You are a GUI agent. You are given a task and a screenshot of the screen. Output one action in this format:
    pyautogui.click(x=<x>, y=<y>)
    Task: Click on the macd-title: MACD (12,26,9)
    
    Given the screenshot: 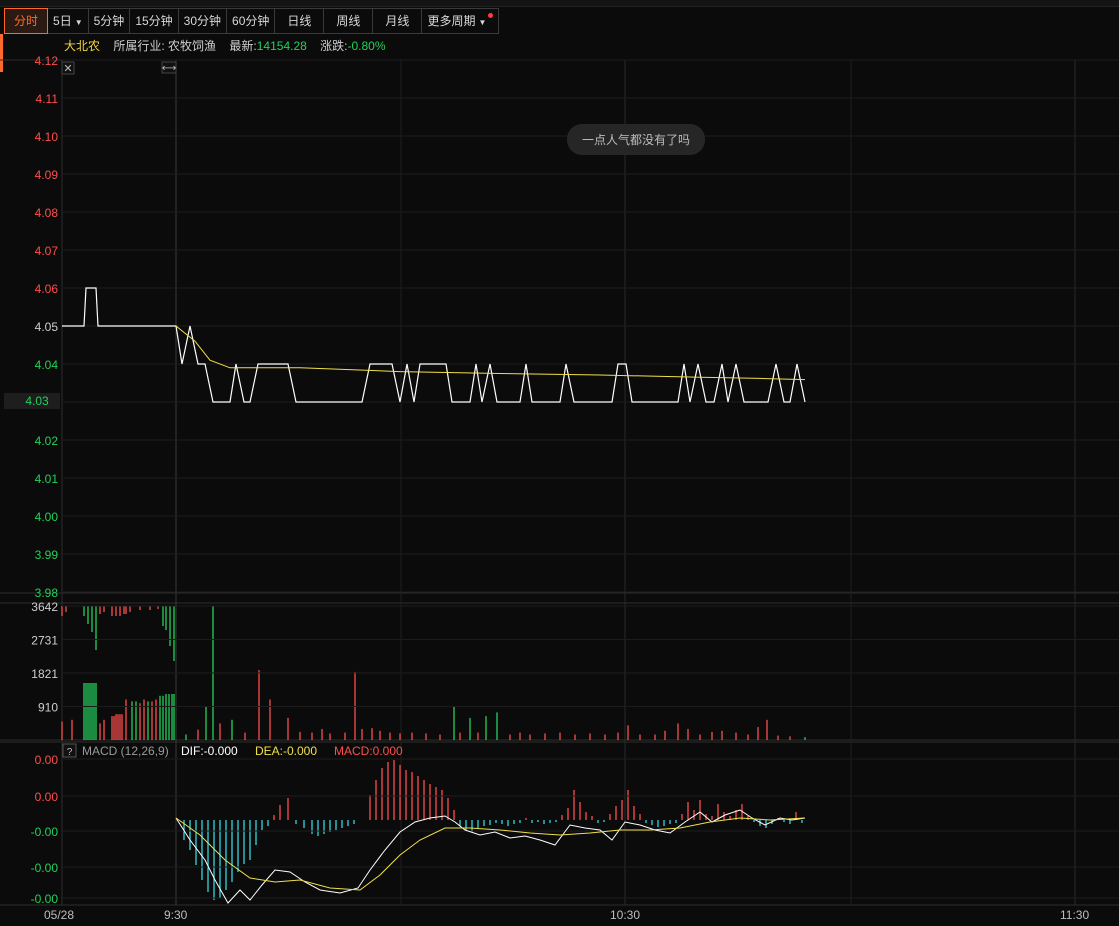 What is the action you would take?
    pyautogui.click(x=125, y=751)
    